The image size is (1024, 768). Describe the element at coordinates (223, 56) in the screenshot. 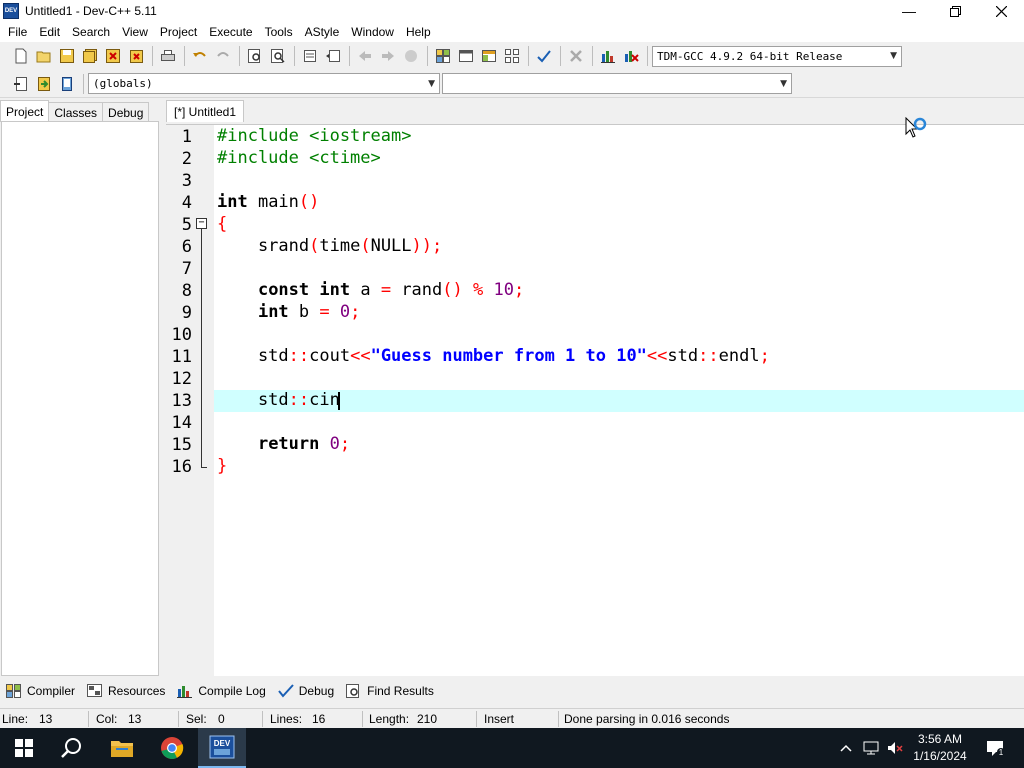

I see `redo-button` at that location.